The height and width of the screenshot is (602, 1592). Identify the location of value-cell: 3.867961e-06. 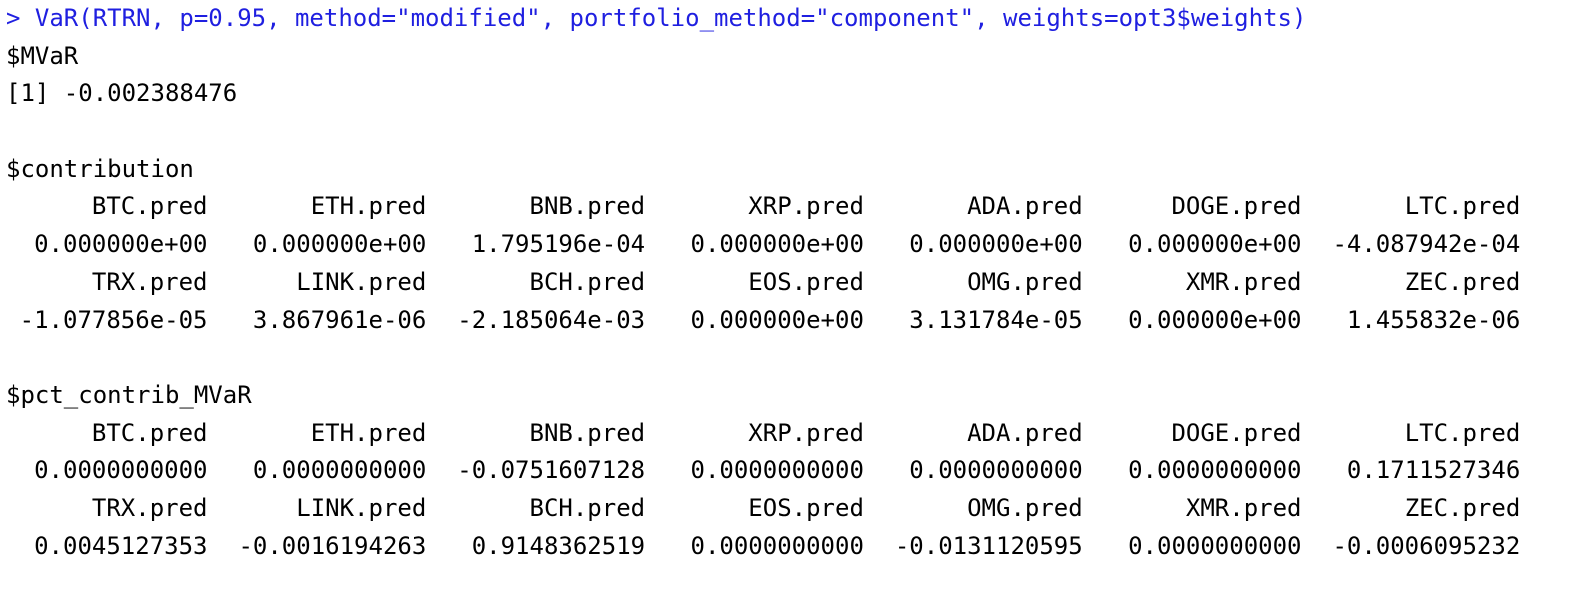
(339, 319).